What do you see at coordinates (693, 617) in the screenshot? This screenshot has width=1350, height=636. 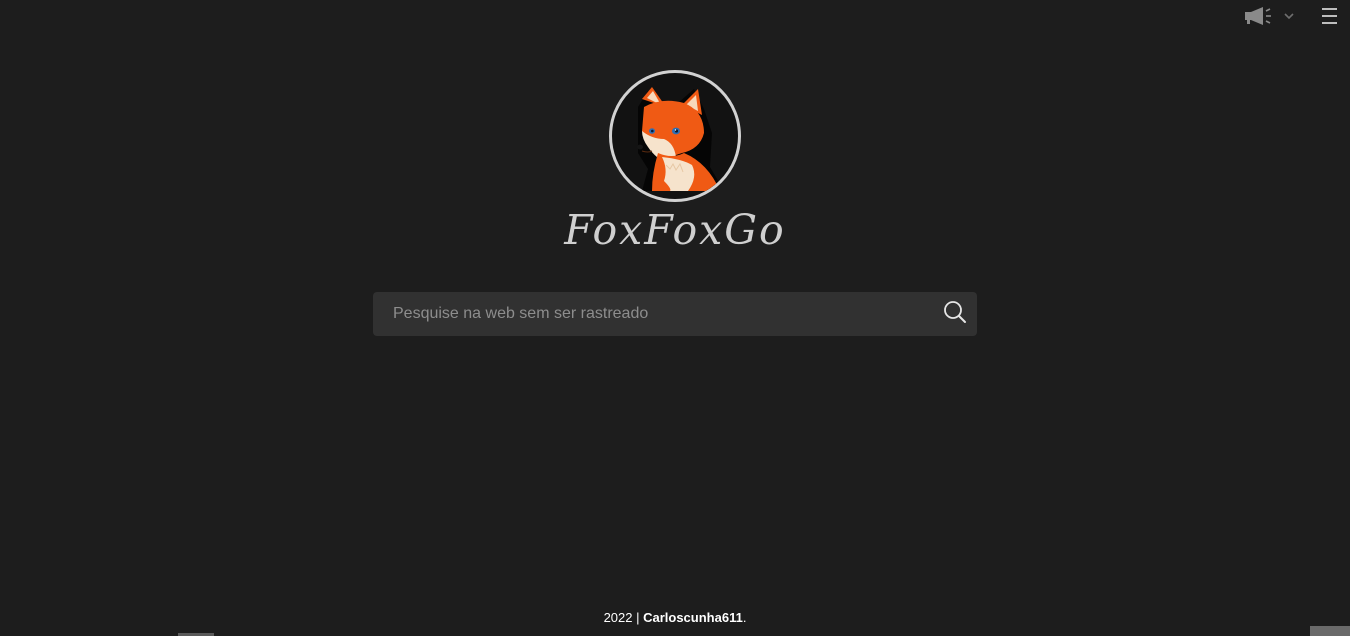 I see `footer-author-link: Carloscunha611` at bounding box center [693, 617].